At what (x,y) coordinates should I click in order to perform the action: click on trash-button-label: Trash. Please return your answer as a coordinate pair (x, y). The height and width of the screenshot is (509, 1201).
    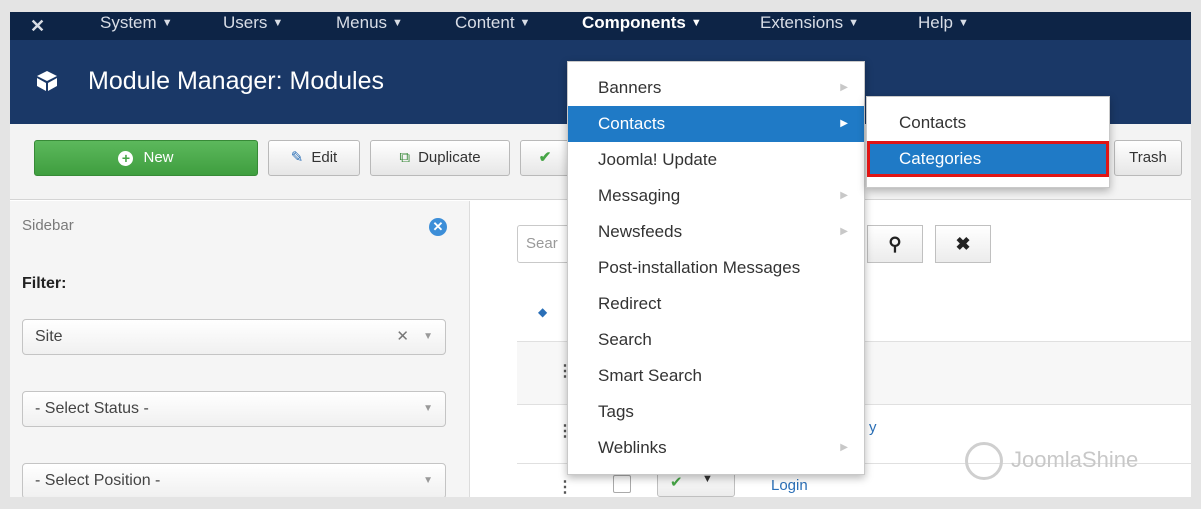
    Looking at the image, I should click on (1148, 157).